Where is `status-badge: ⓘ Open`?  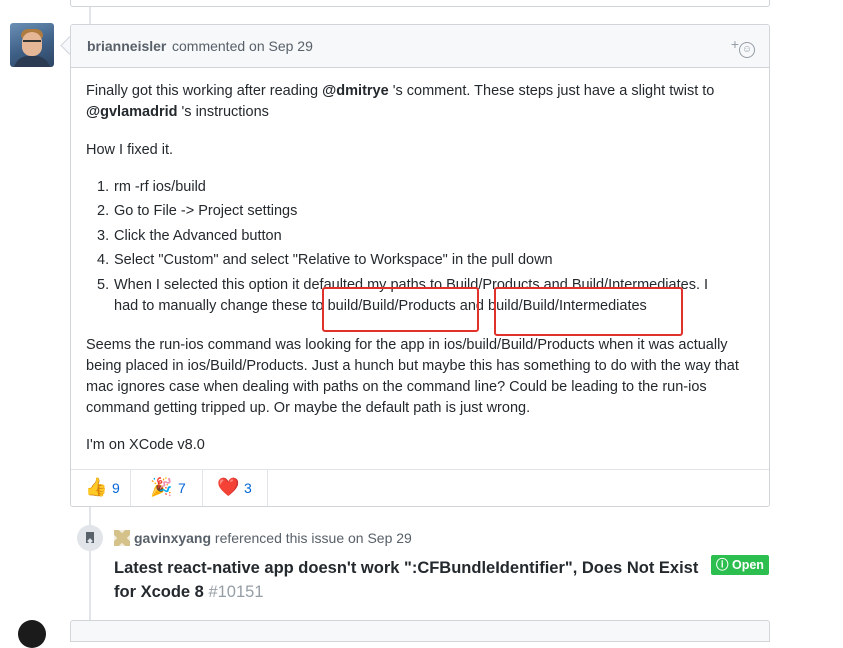
status-badge: ⓘ Open is located at coordinates (740, 565).